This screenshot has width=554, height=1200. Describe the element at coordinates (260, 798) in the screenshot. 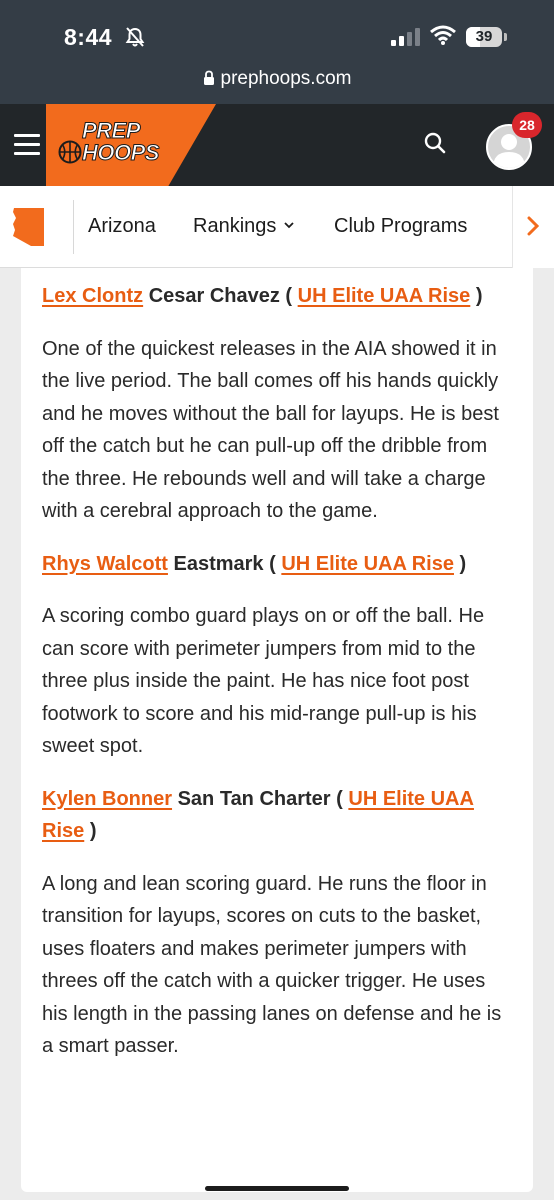

I see `player-school: San Tan Charter (` at that location.